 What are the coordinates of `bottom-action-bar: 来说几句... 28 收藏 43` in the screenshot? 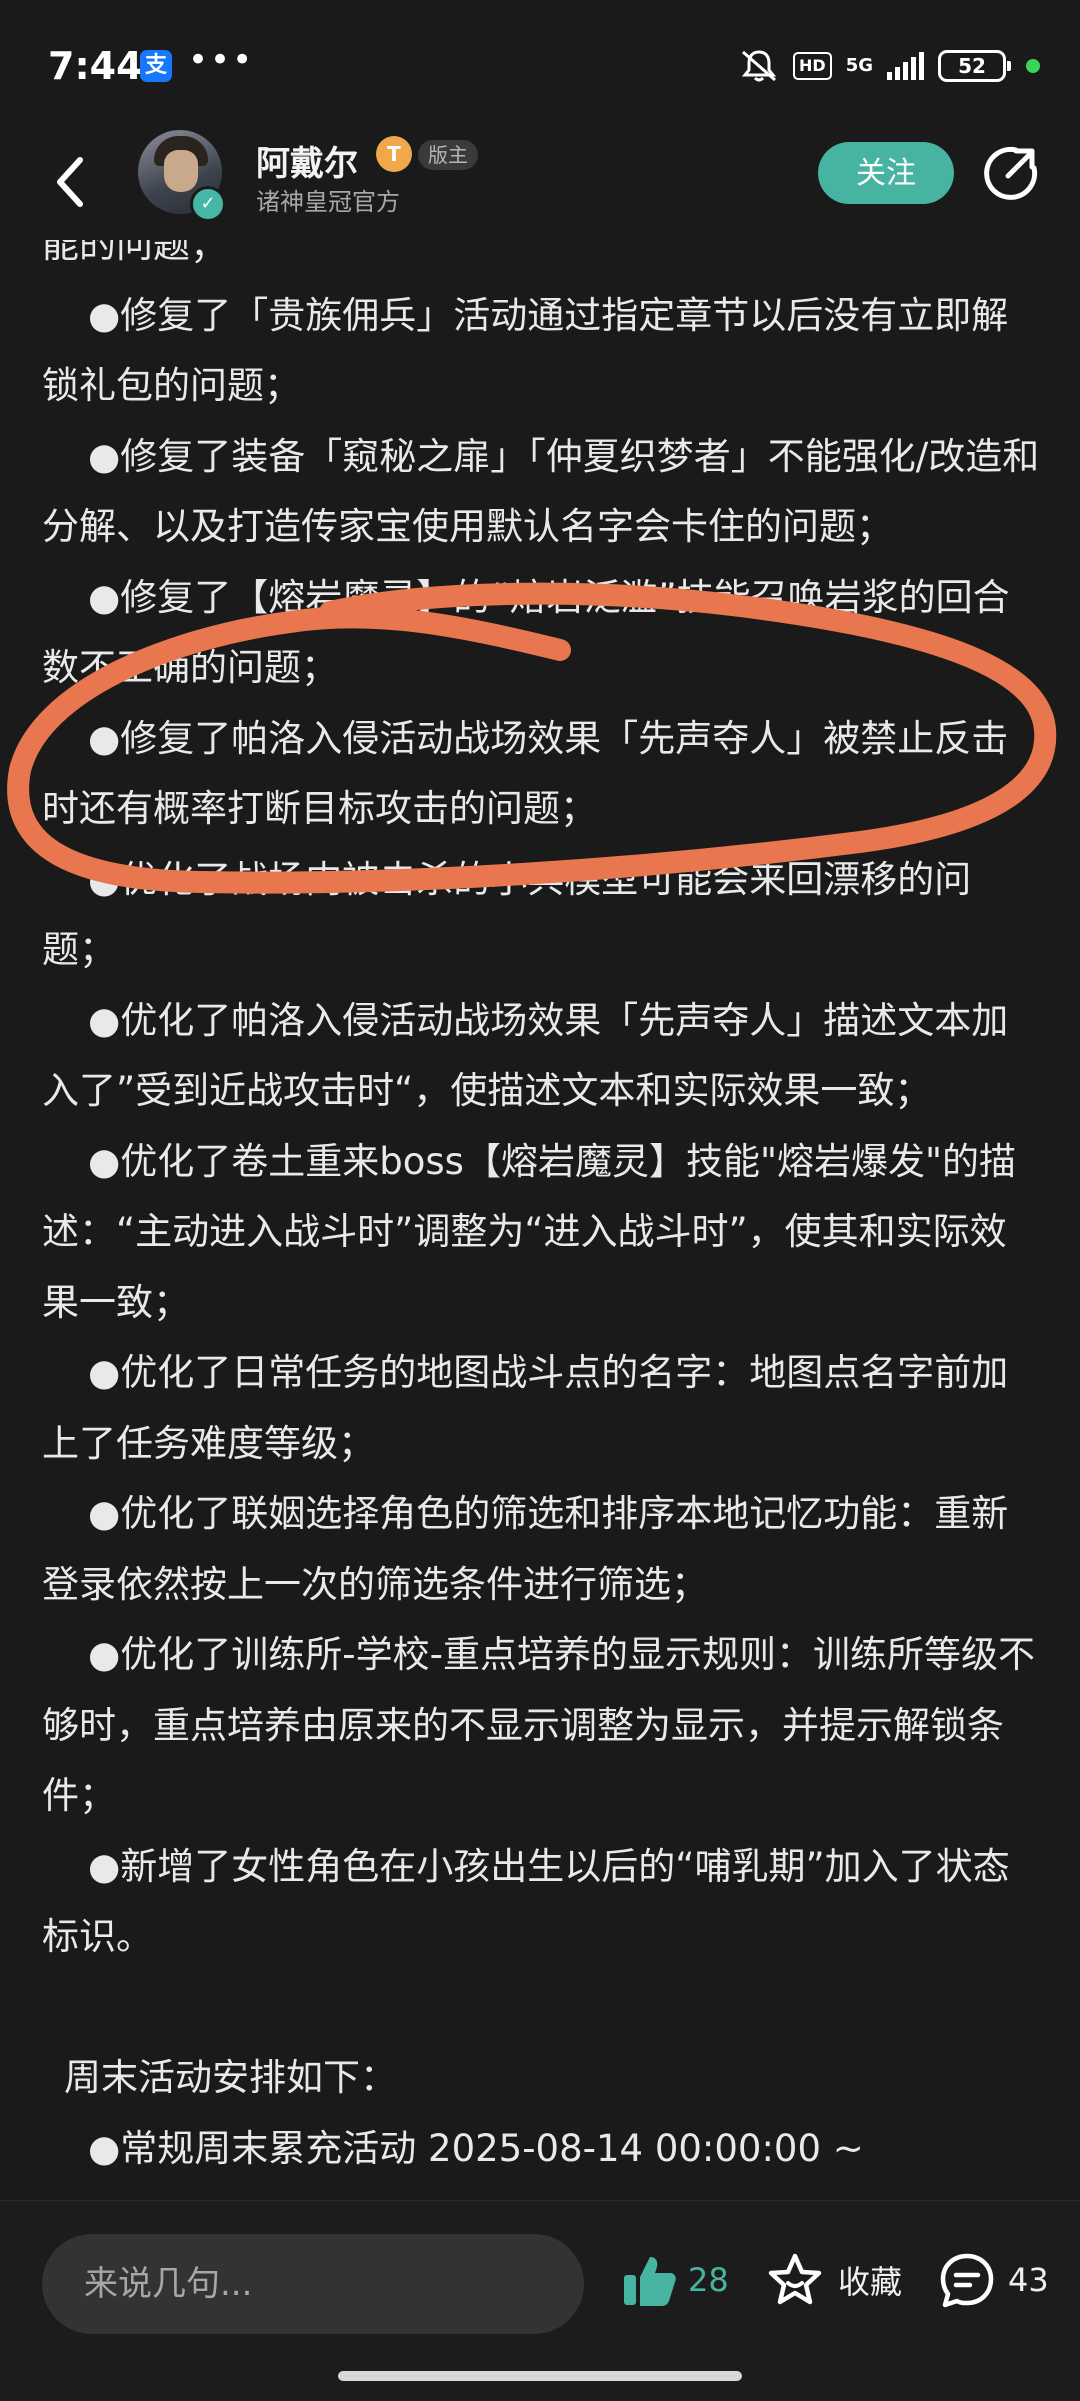 It's located at (540, 2300).